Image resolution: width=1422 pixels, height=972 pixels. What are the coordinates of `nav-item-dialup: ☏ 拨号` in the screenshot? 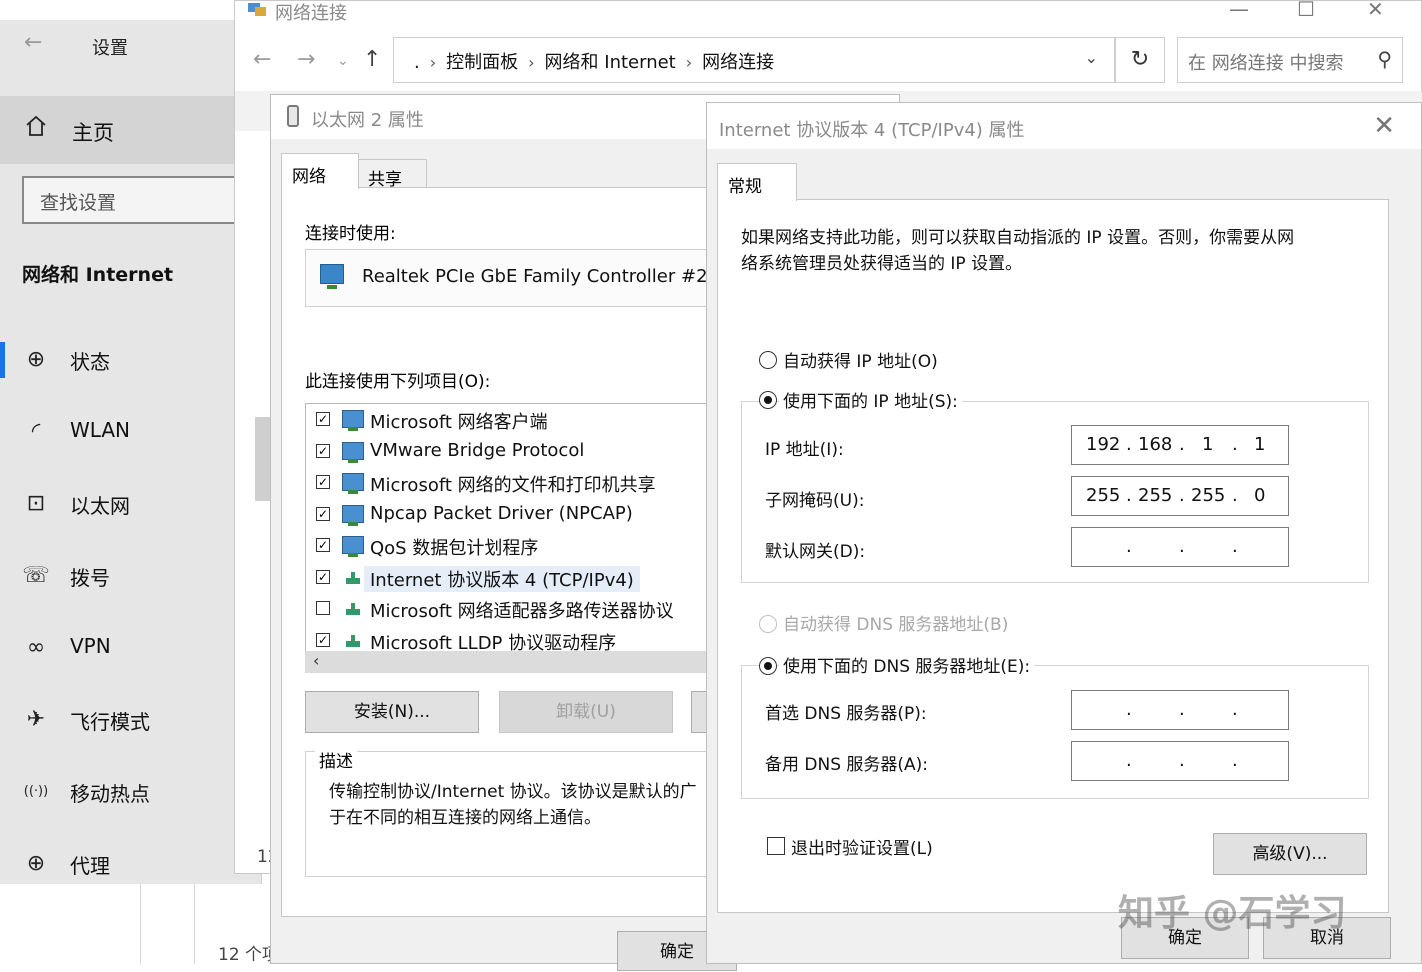 It's located at (130, 576).